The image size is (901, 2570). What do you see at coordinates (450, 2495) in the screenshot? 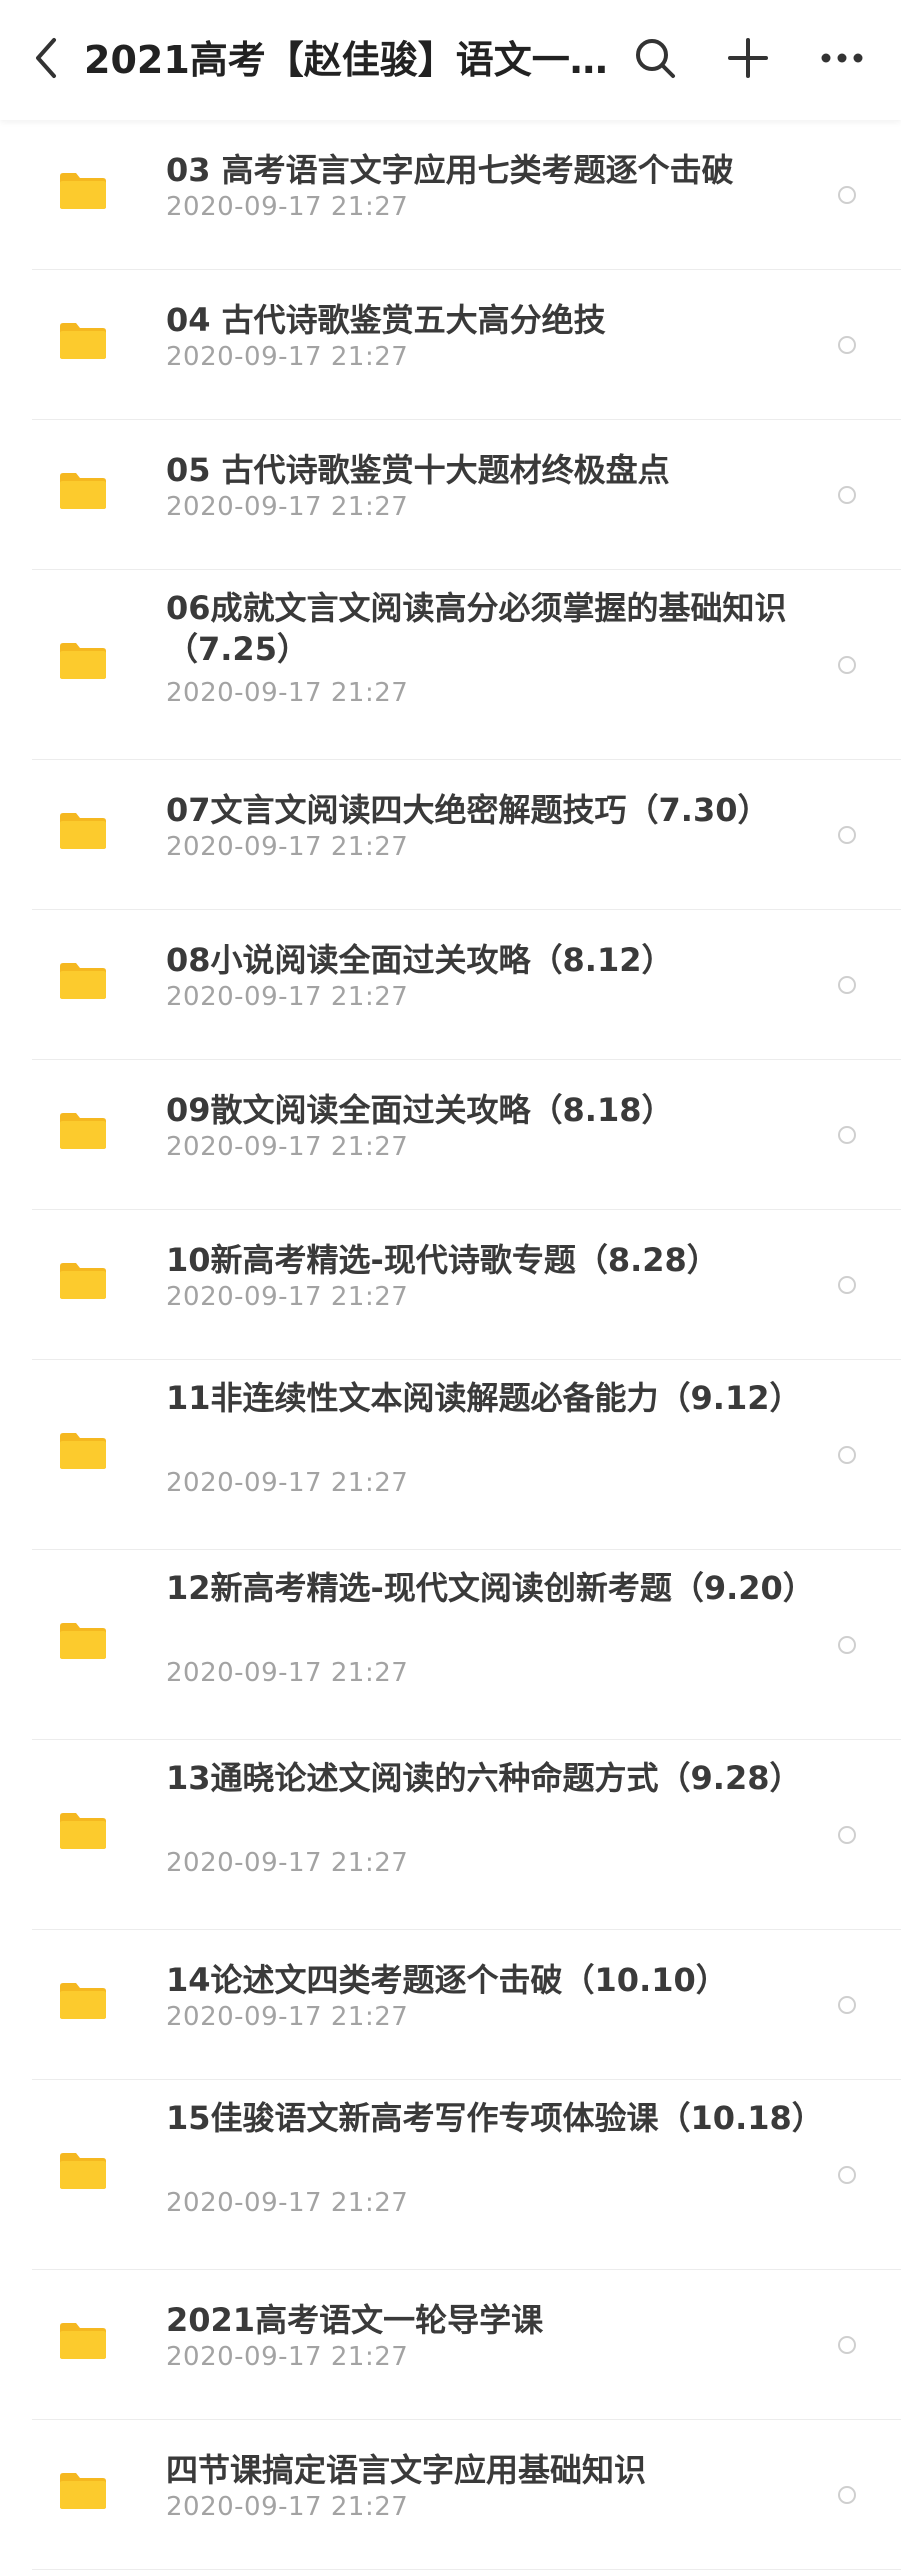
I see `list-item: 四节课搞定语言文字应用基础知识 2020-09-17 21:27` at bounding box center [450, 2495].